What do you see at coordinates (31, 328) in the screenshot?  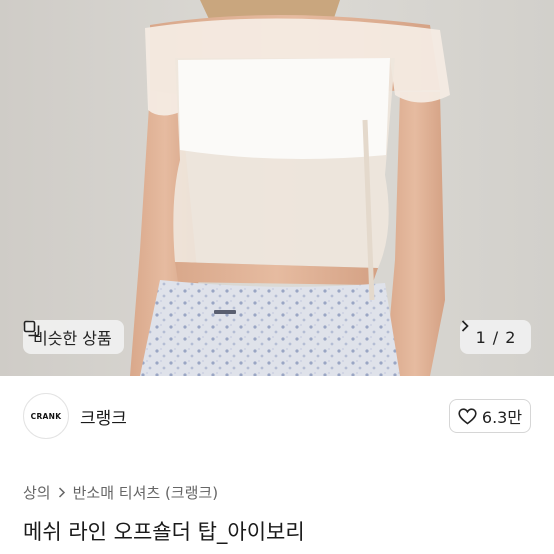 I see `copy-icon` at bounding box center [31, 328].